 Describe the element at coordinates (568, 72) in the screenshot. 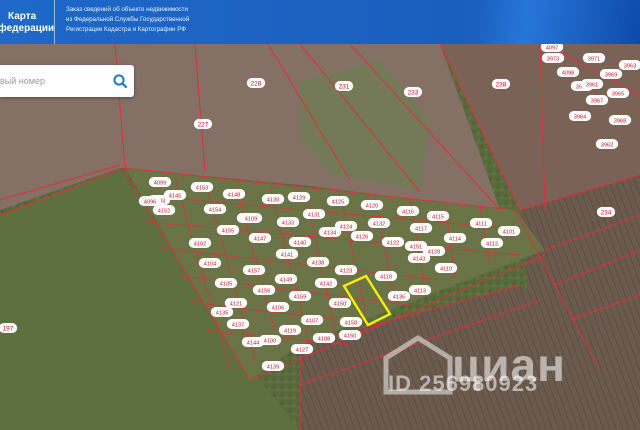

I see `plot-label-4098: 4098` at that location.